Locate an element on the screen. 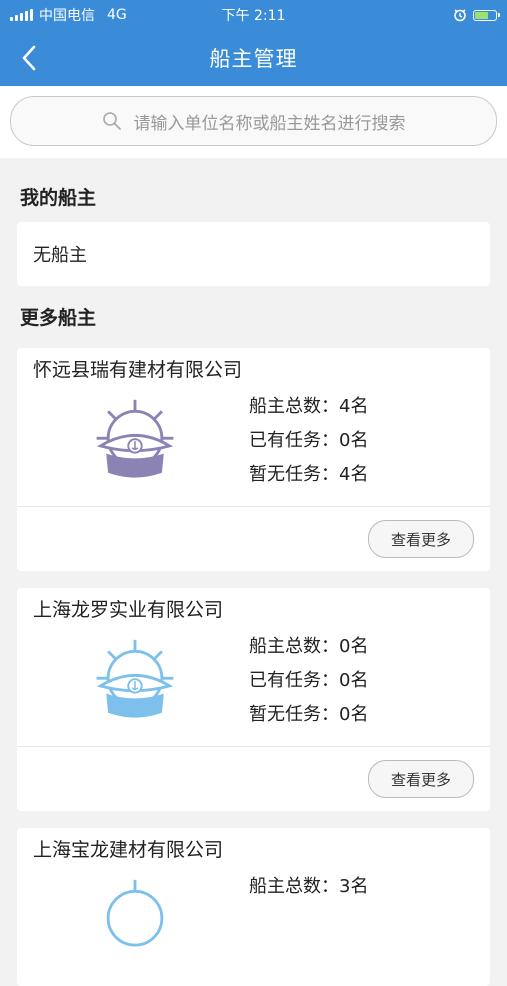 The height and width of the screenshot is (986, 507). company-stats: 船主总数：4名 已有任务：0名 暂无任务：4名 is located at coordinates (308, 441).